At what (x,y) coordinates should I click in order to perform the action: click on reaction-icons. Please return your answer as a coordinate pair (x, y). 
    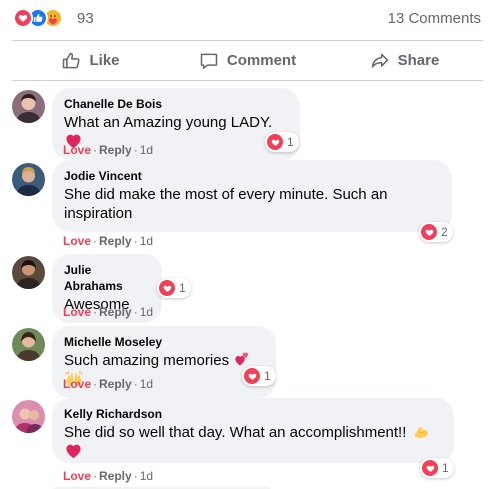
    Looking at the image, I should click on (43, 18).